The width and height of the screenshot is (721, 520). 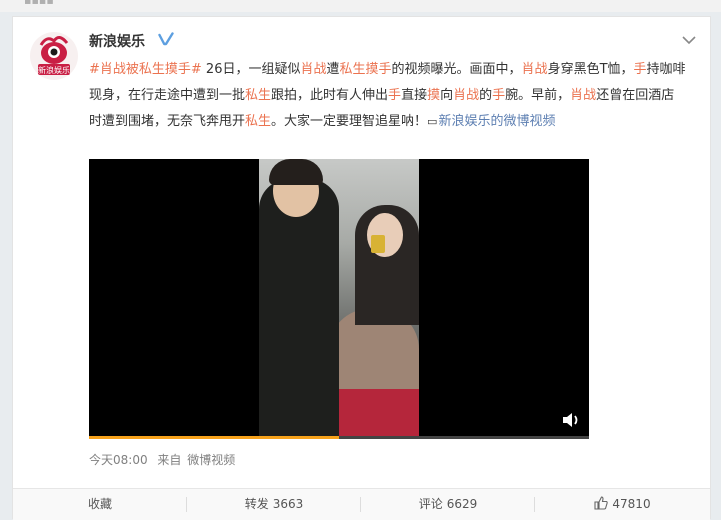 I want to click on post-text-segment: 的, so click(x=486, y=95).